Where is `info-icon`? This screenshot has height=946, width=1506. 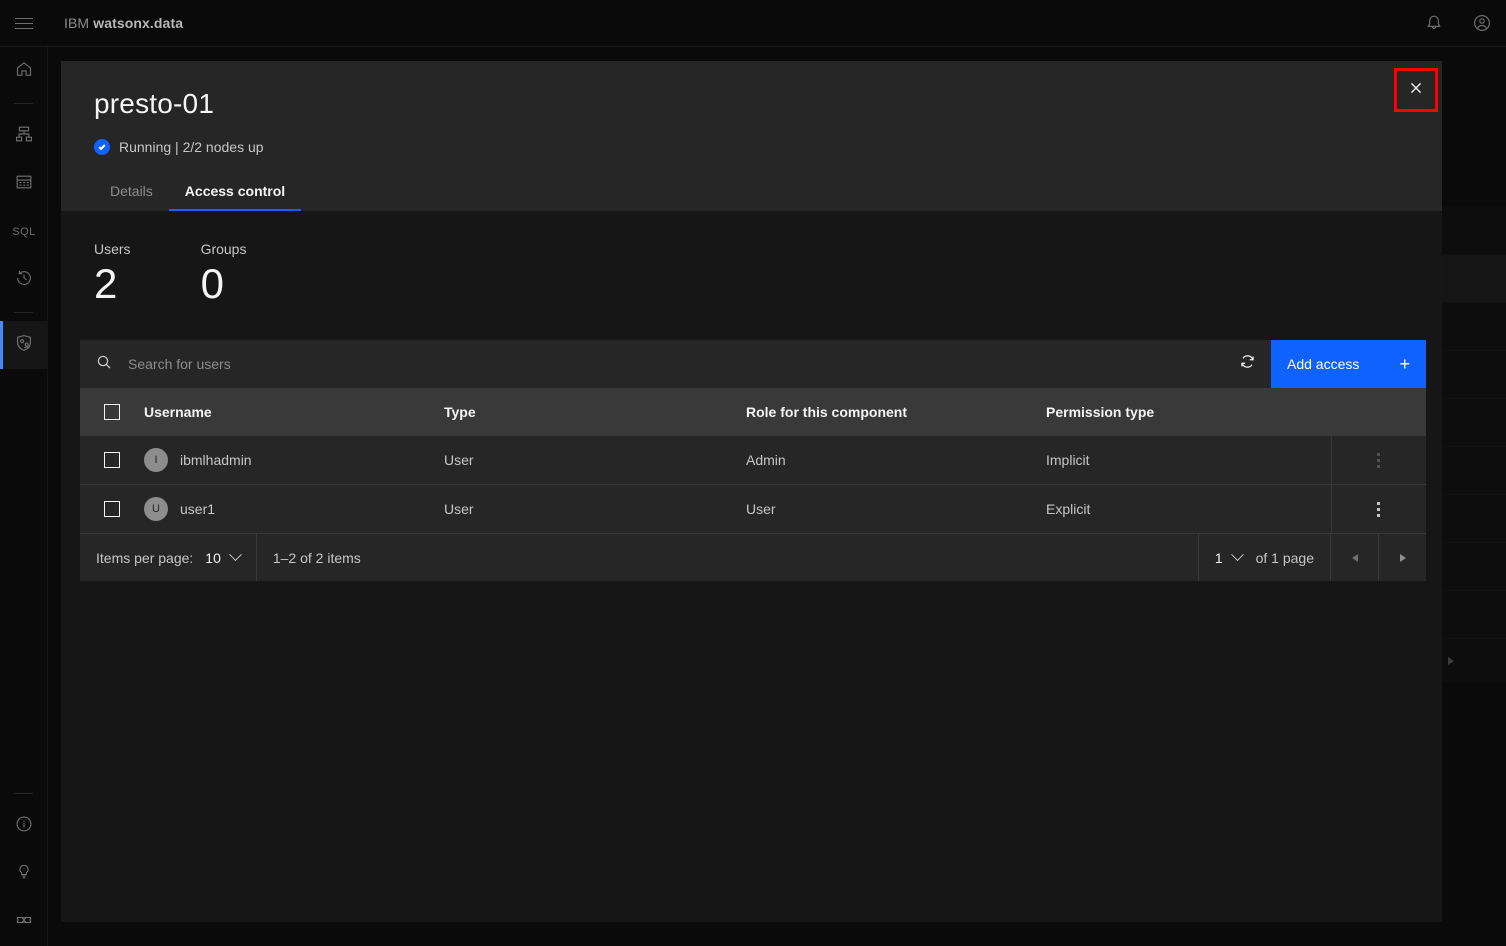
info-icon is located at coordinates (24, 826).